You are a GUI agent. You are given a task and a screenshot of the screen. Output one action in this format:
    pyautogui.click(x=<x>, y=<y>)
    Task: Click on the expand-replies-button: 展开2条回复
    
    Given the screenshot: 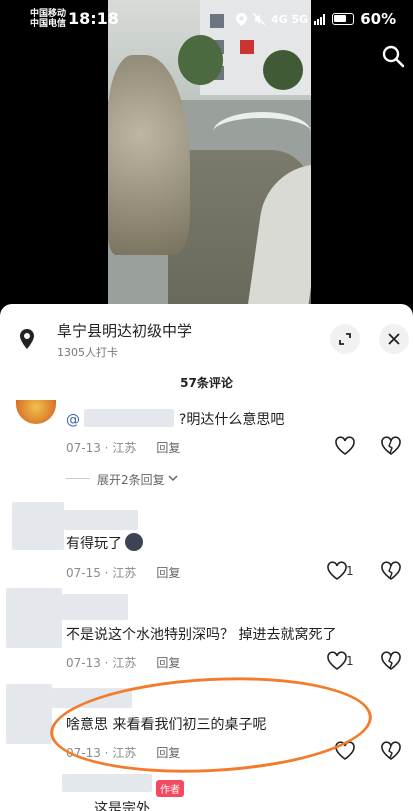 What is the action you would take?
    pyautogui.click(x=137, y=479)
    